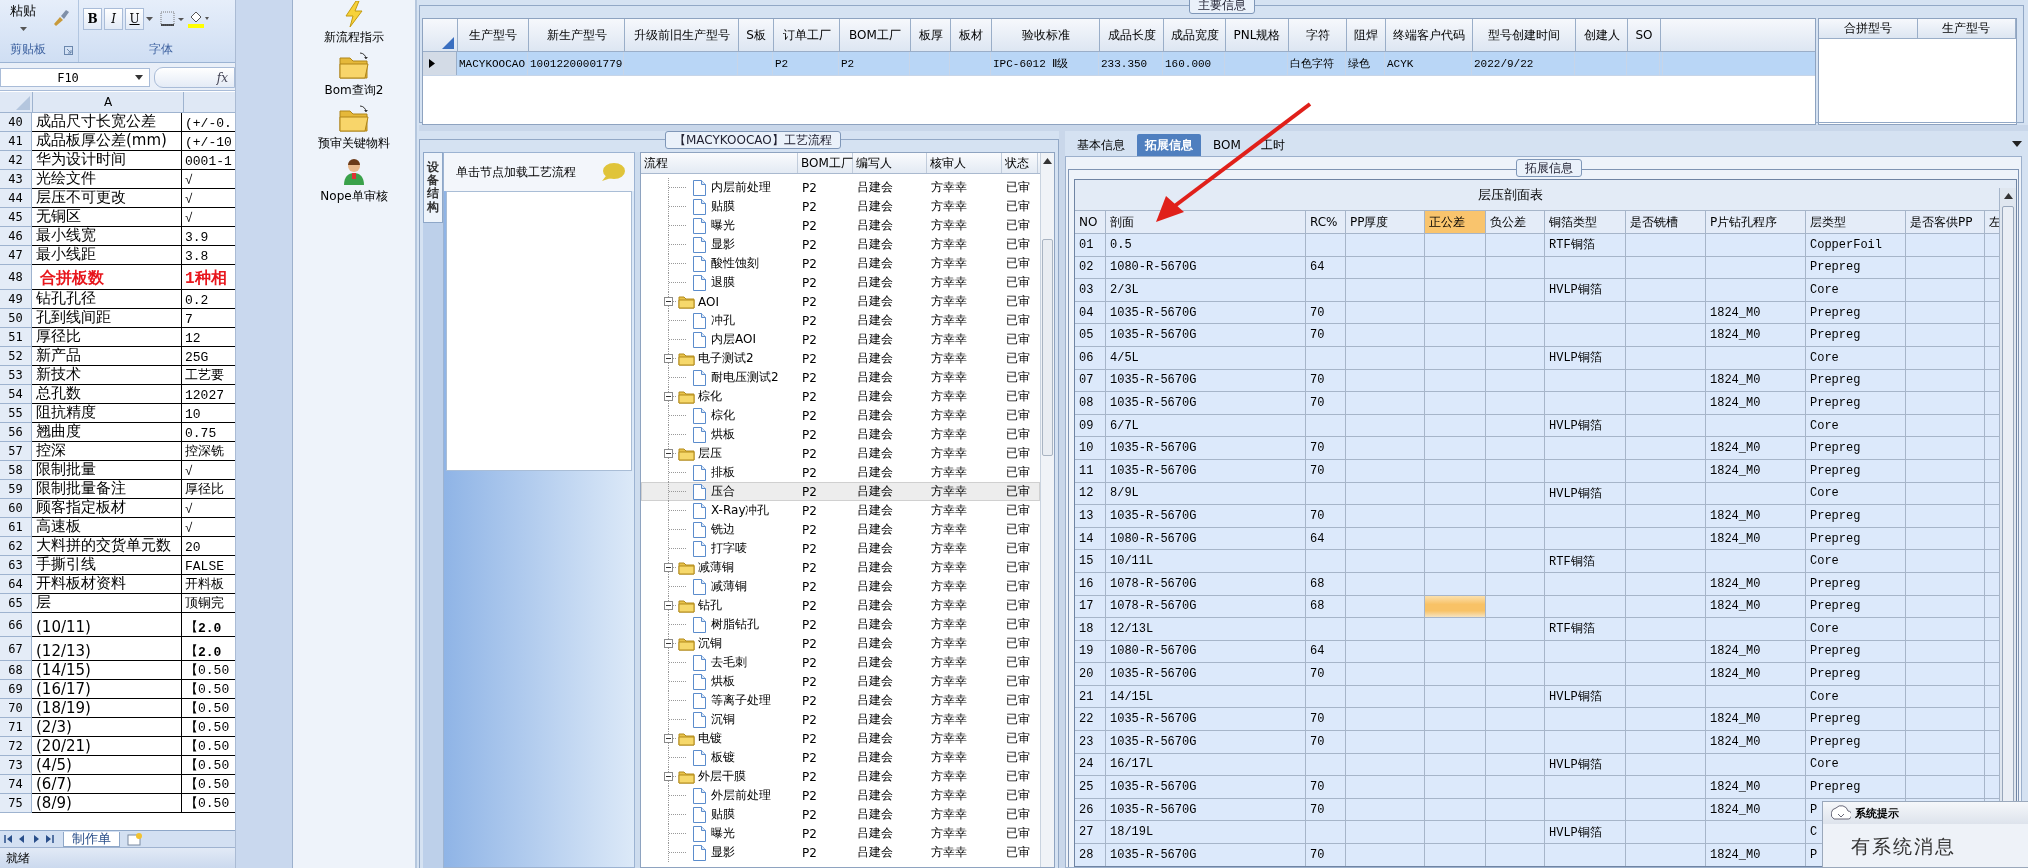  I want to click on tree-row: 铣边 P2 吕建会 方幸幸 已审, so click(840, 529).